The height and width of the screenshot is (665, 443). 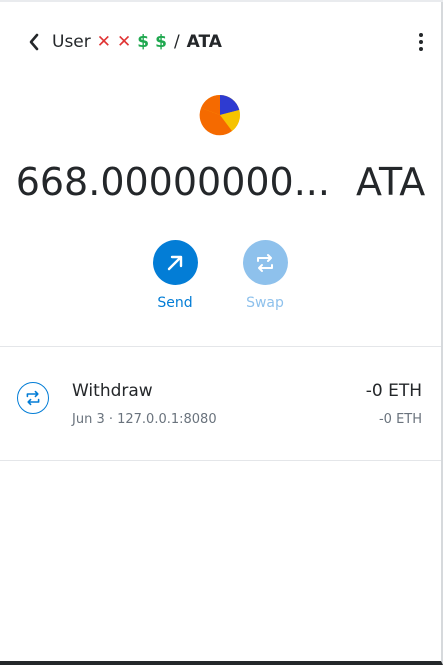 I want to click on kebab-menu-icon, so click(x=421, y=42).